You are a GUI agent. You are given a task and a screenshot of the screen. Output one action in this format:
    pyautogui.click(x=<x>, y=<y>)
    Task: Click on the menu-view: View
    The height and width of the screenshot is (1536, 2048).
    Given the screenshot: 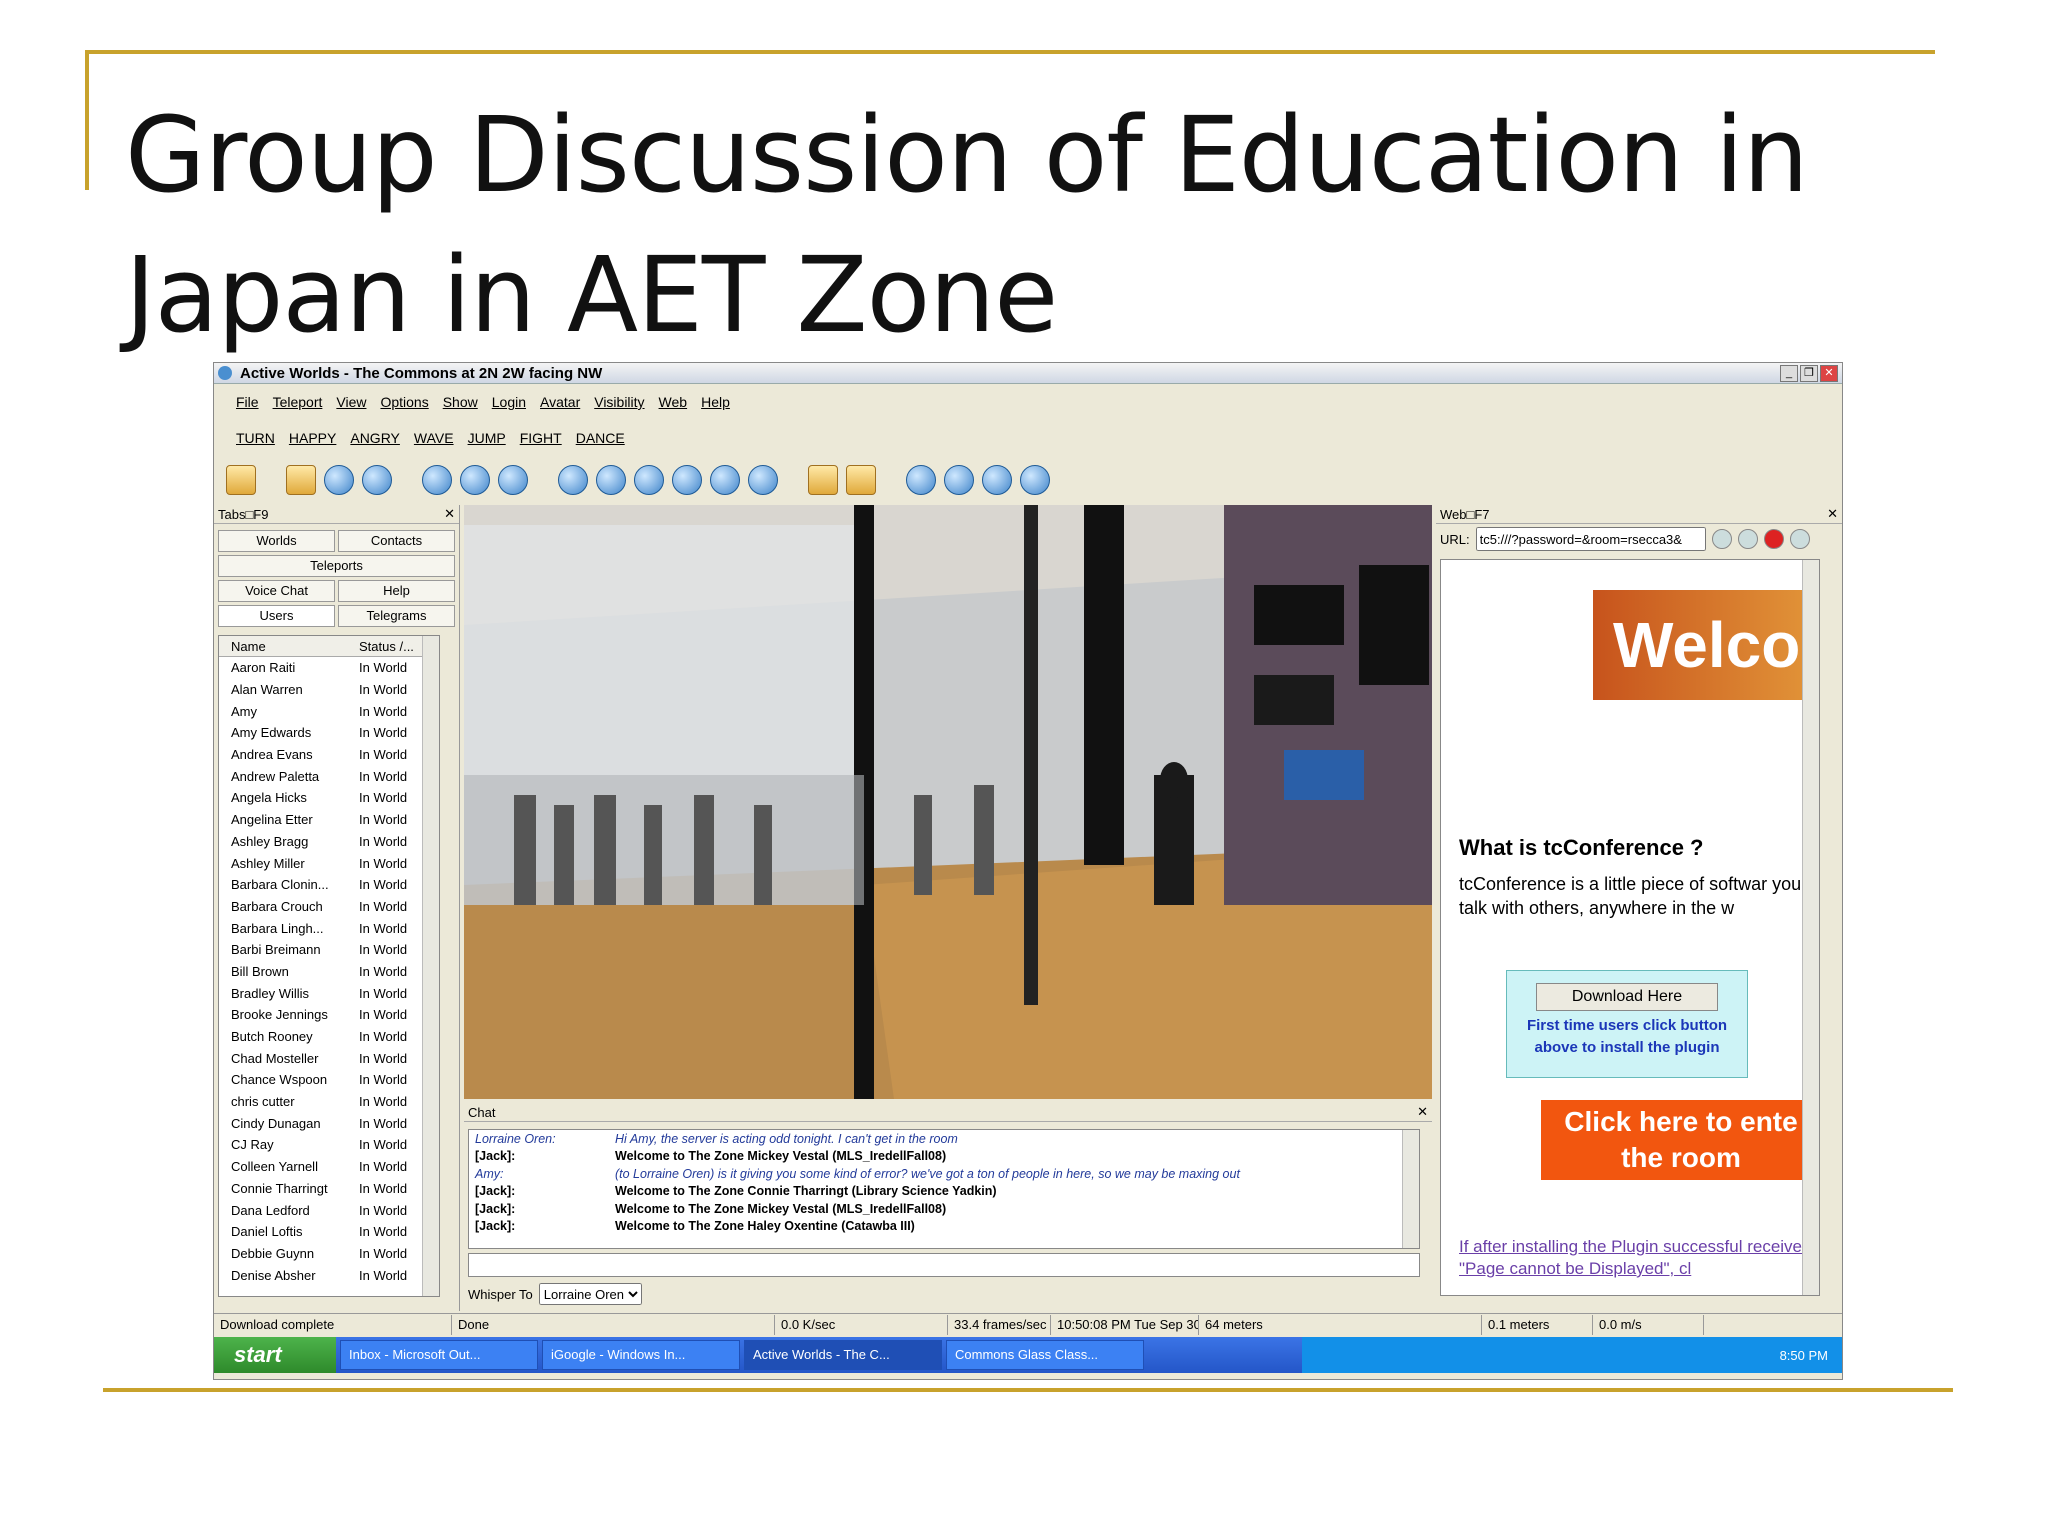 What is the action you would take?
    pyautogui.click(x=351, y=402)
    